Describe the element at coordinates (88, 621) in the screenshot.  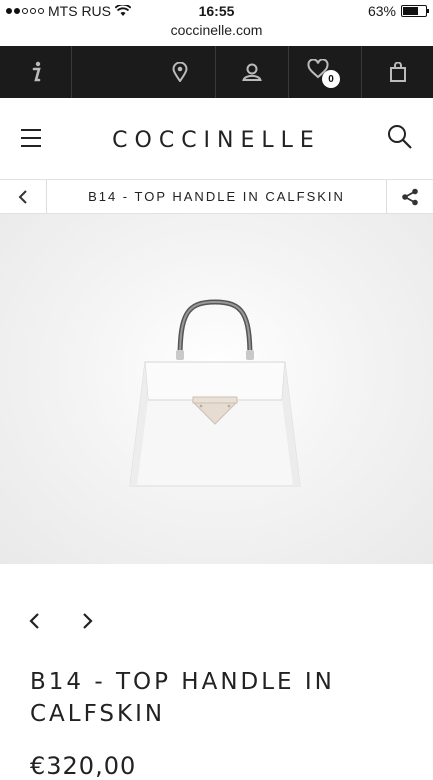
I see `next-image-button` at that location.